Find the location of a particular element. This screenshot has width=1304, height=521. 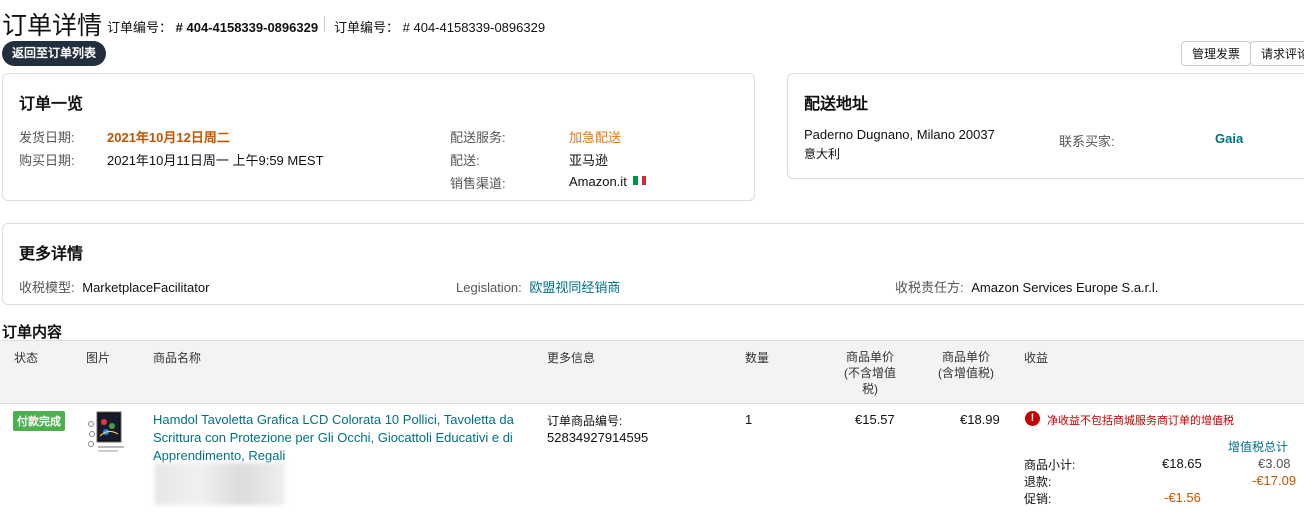

legislation-row: Legislation: 欧盟视同经销商 is located at coordinates (538, 286).